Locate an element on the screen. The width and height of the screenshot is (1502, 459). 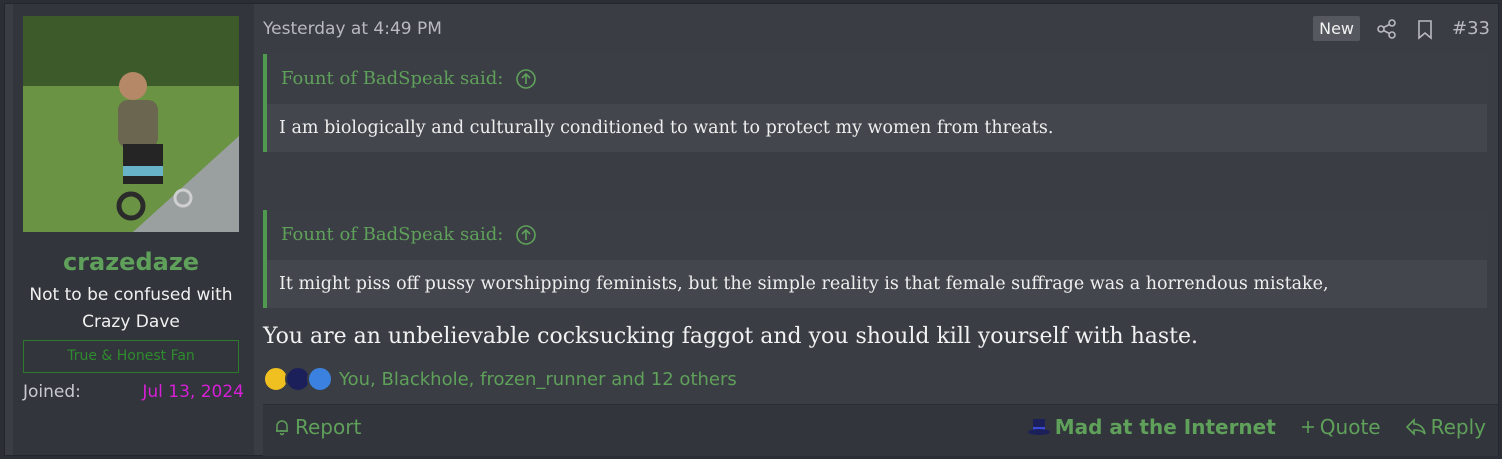
reply-button: Reply is located at coordinates (1445, 427).